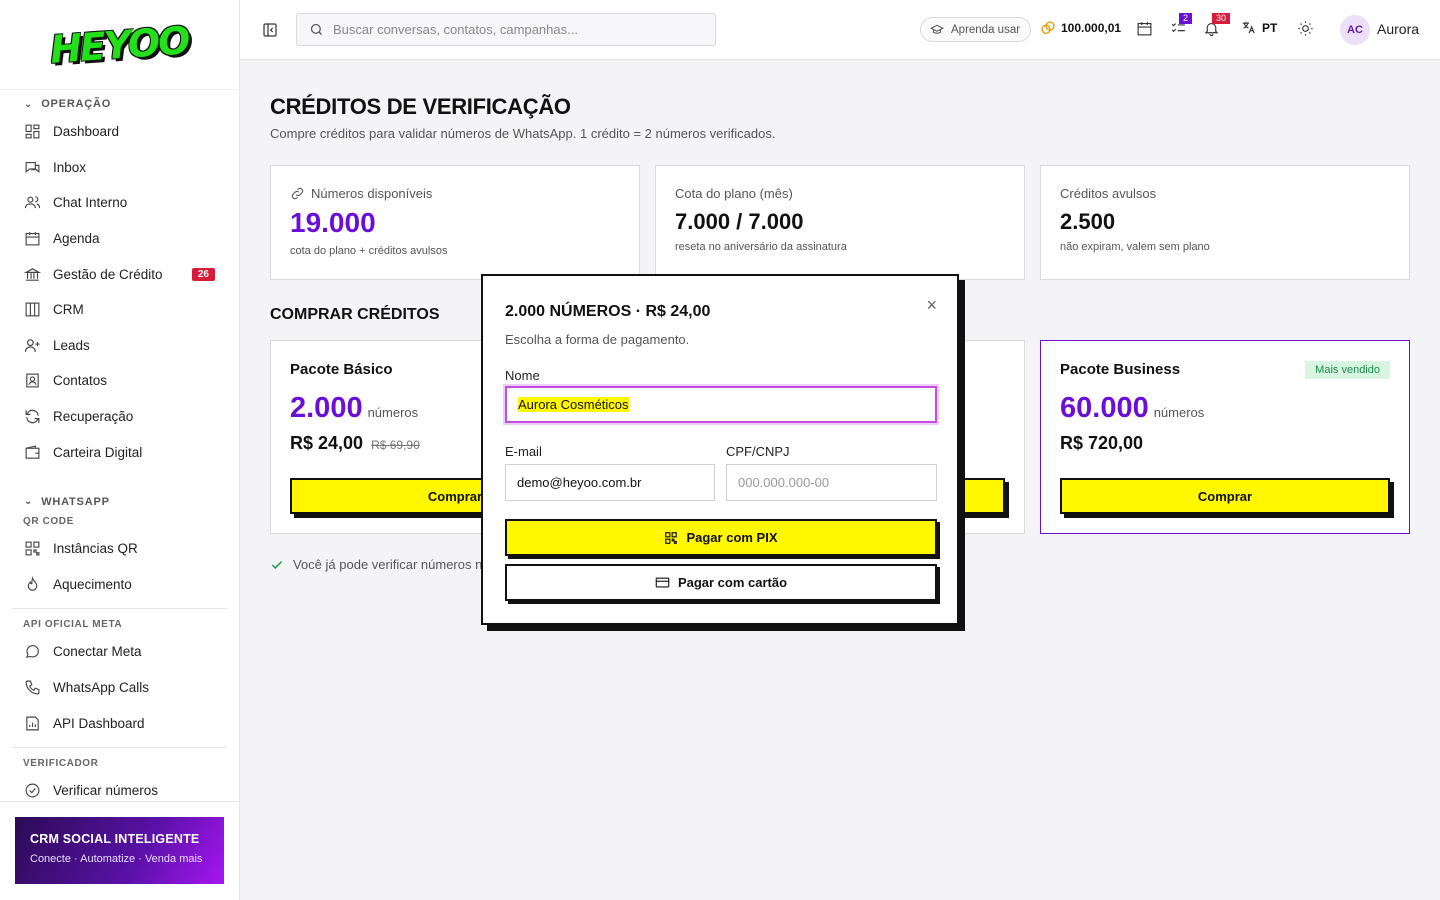 The height and width of the screenshot is (900, 1440). I want to click on sidebar-item-api-dashboard: API Dashboard, so click(119, 723).